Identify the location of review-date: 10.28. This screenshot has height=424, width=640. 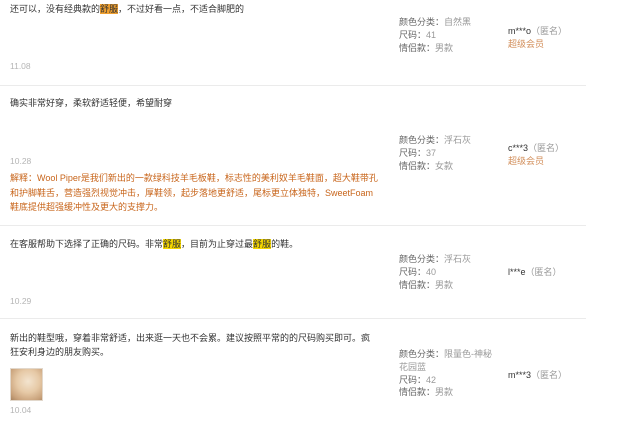
(21, 161).